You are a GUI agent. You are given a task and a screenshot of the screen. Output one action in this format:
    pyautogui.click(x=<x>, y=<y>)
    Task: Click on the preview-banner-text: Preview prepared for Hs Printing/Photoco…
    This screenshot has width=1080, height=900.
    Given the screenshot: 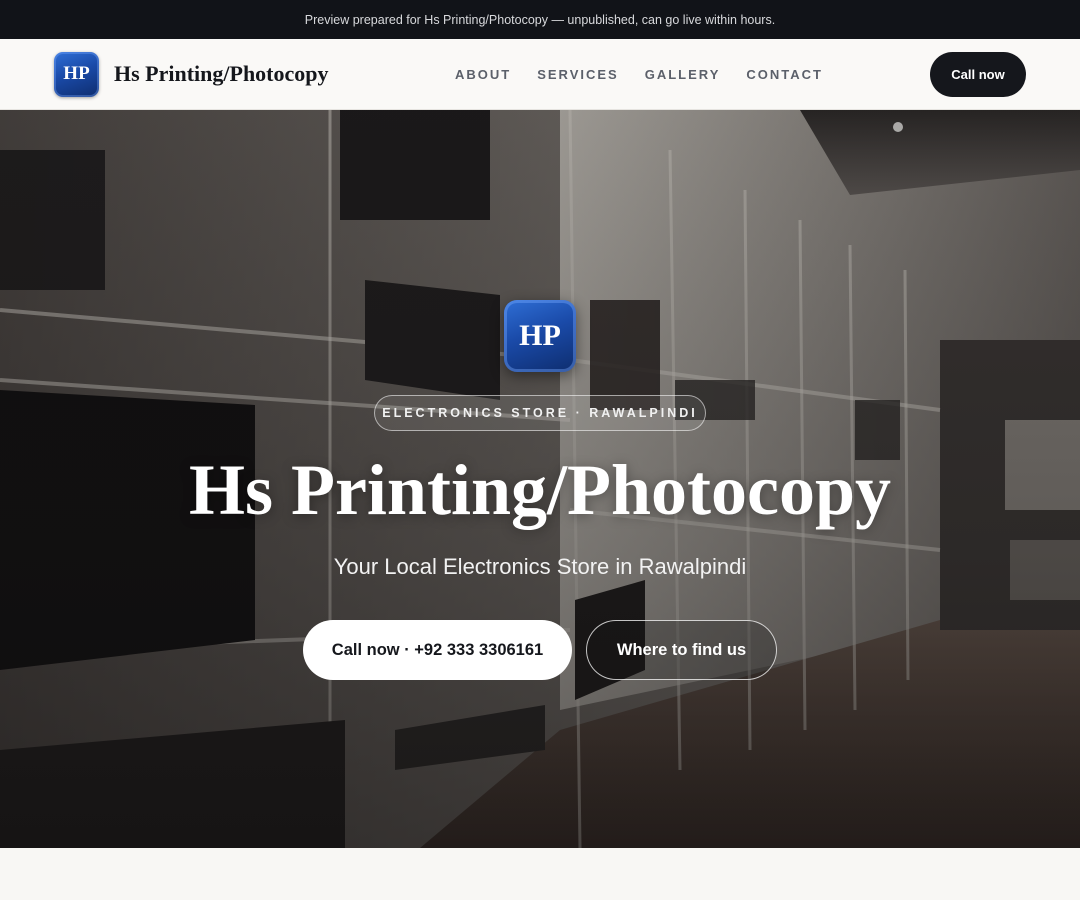 What is the action you would take?
    pyautogui.click(x=540, y=19)
    